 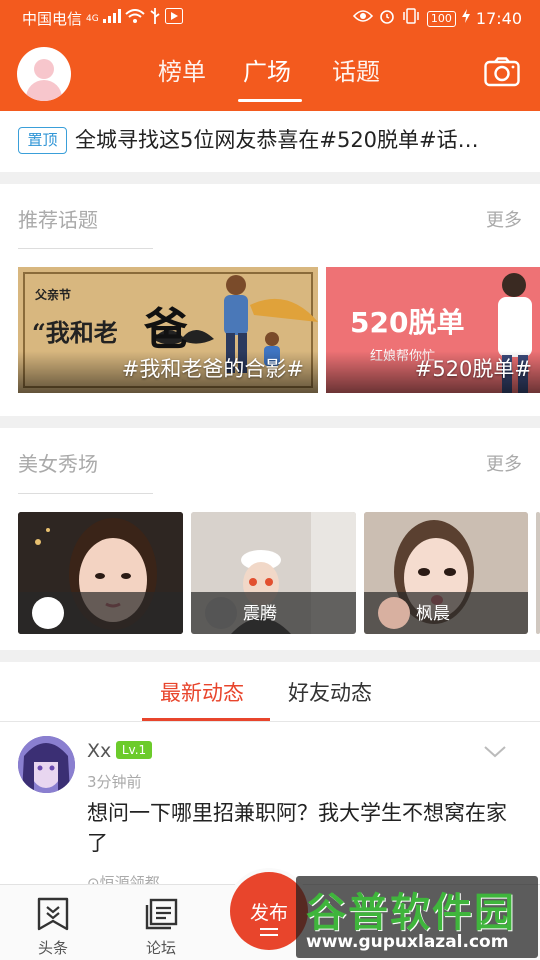 I want to click on network-type-label: 4G, so click(x=92, y=18).